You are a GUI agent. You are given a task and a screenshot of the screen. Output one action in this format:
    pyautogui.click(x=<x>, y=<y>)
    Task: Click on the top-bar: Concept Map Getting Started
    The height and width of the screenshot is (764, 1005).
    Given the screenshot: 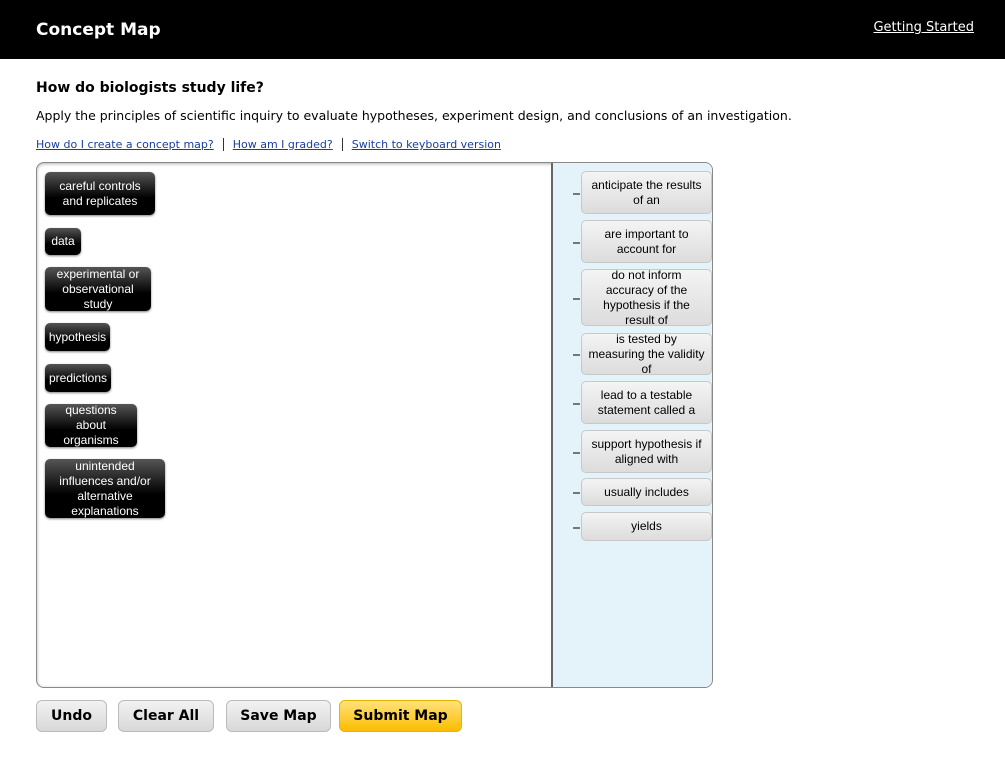 What is the action you would take?
    pyautogui.click(x=502, y=29)
    